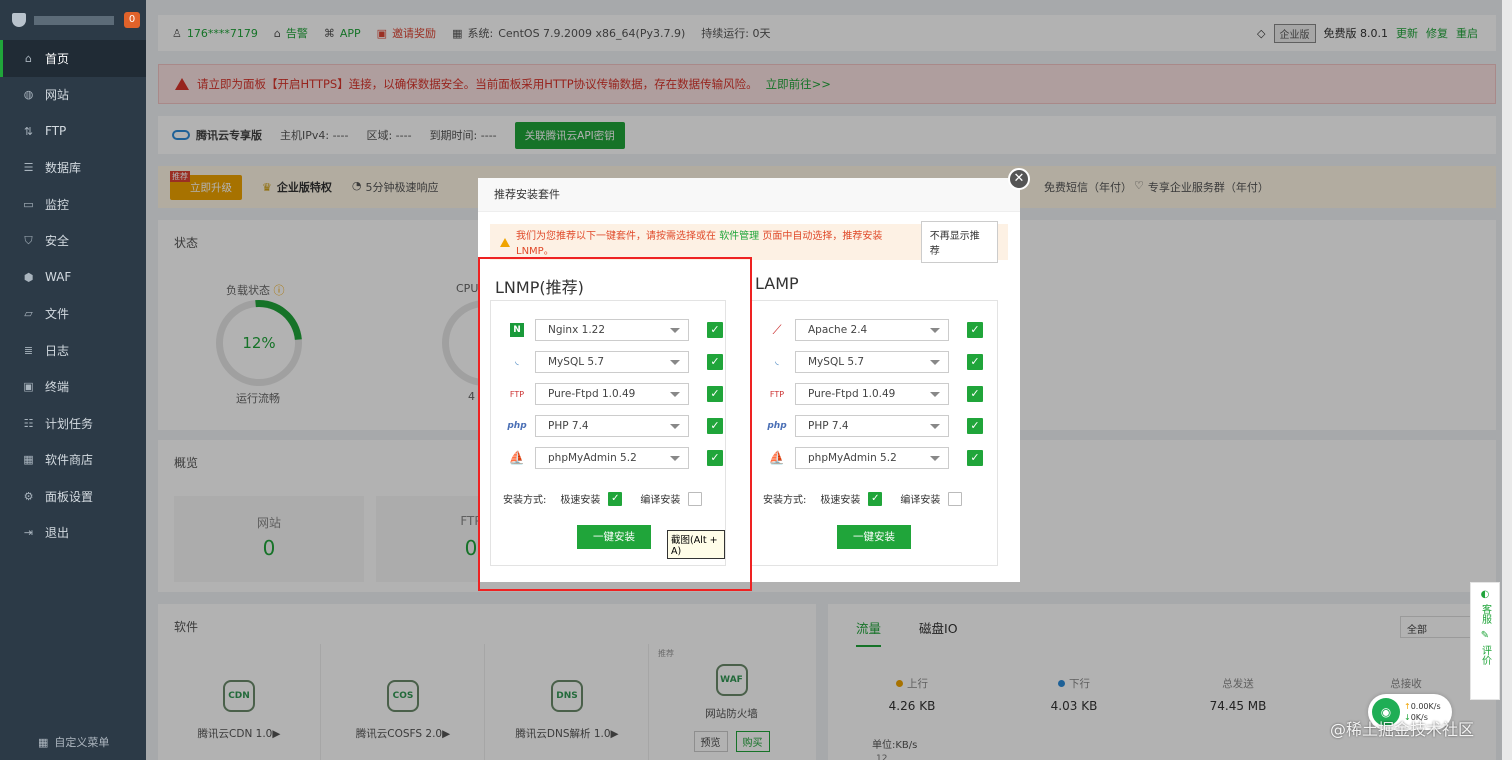 Image resolution: width=1512 pixels, height=760 pixels. Describe the element at coordinates (28, 95) in the screenshot. I see `globe-icon: ◍` at that location.